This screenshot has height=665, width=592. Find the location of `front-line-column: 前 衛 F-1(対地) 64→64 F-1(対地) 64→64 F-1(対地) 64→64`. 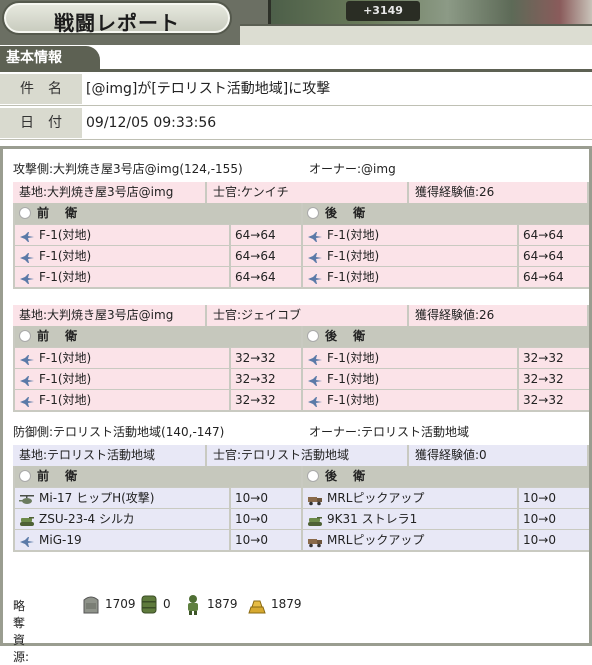

front-line-column: 前 衛 F-1(対地) 64→64 F-1(対地) 64→64 F-1(対地) 64→64 is located at coordinates (158, 245).